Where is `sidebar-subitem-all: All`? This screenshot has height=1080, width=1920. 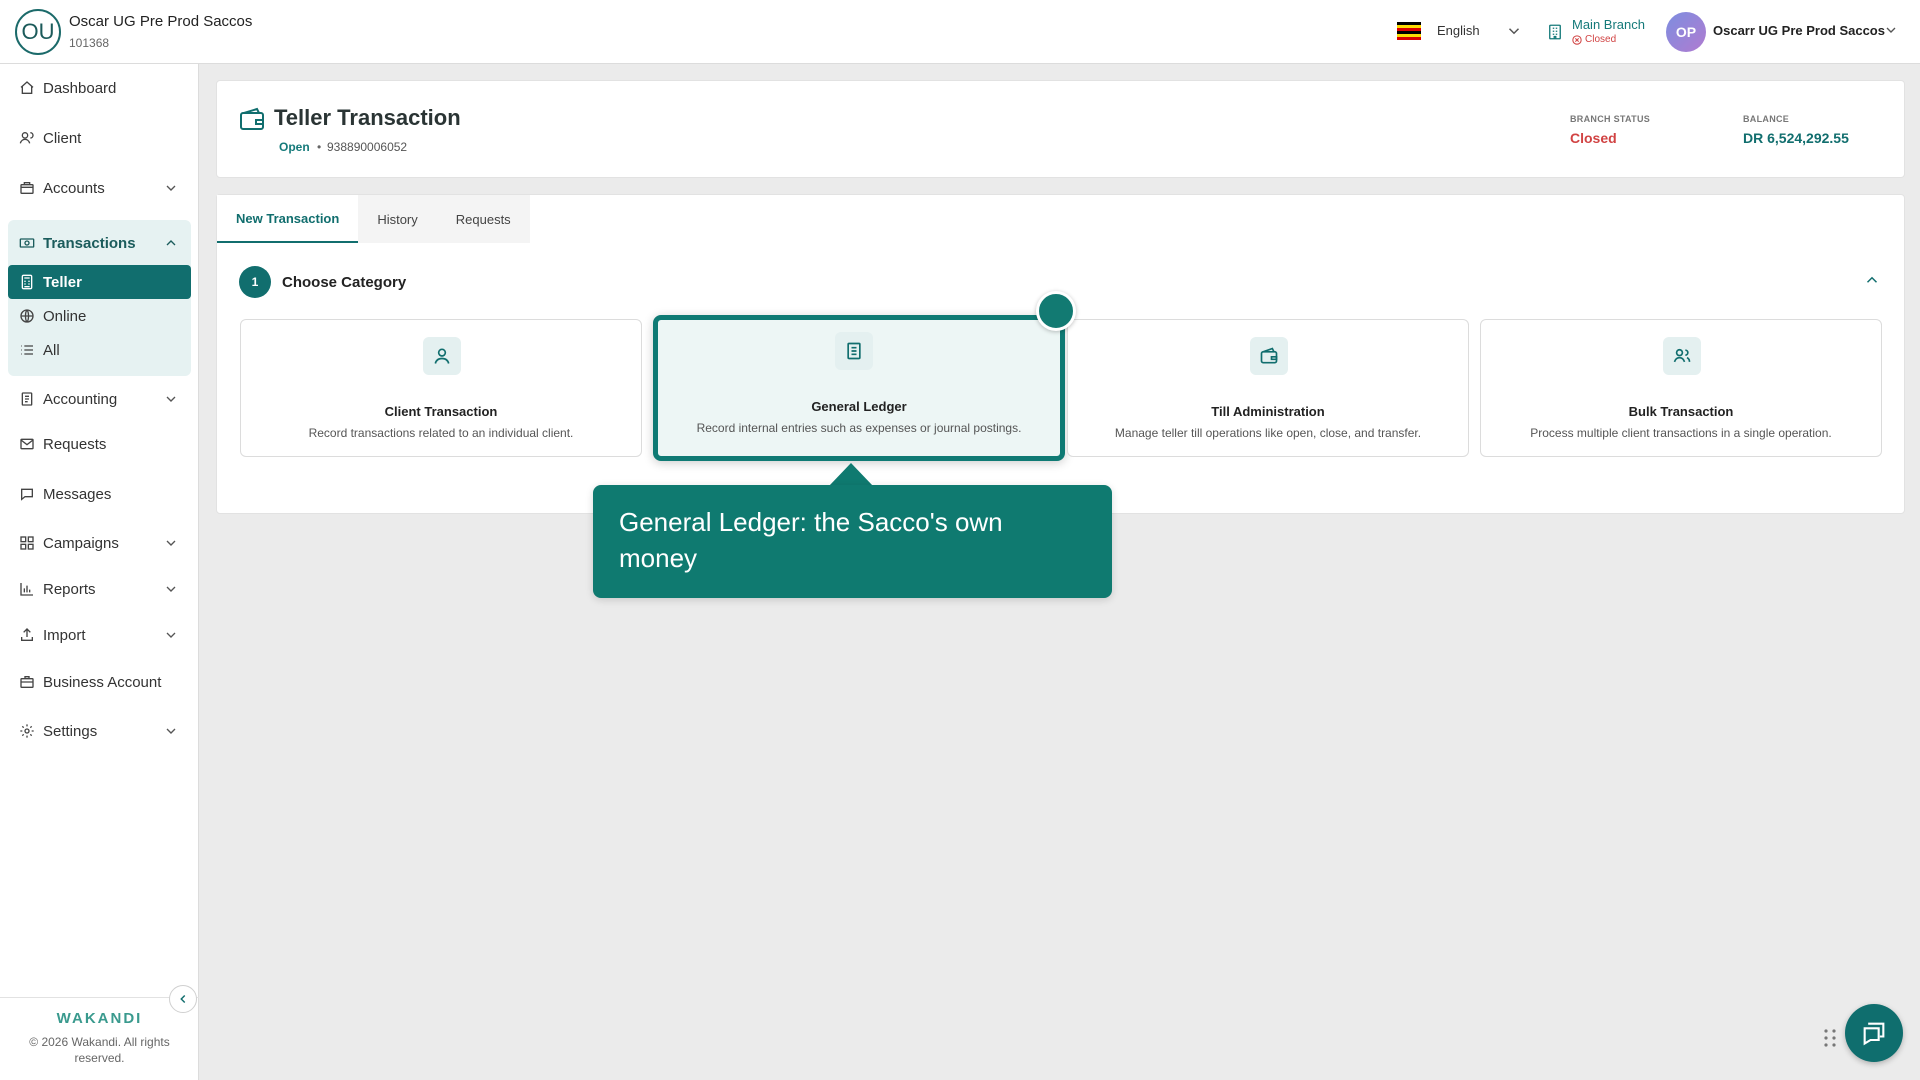
sidebar-subitem-all: All is located at coordinates (99, 350).